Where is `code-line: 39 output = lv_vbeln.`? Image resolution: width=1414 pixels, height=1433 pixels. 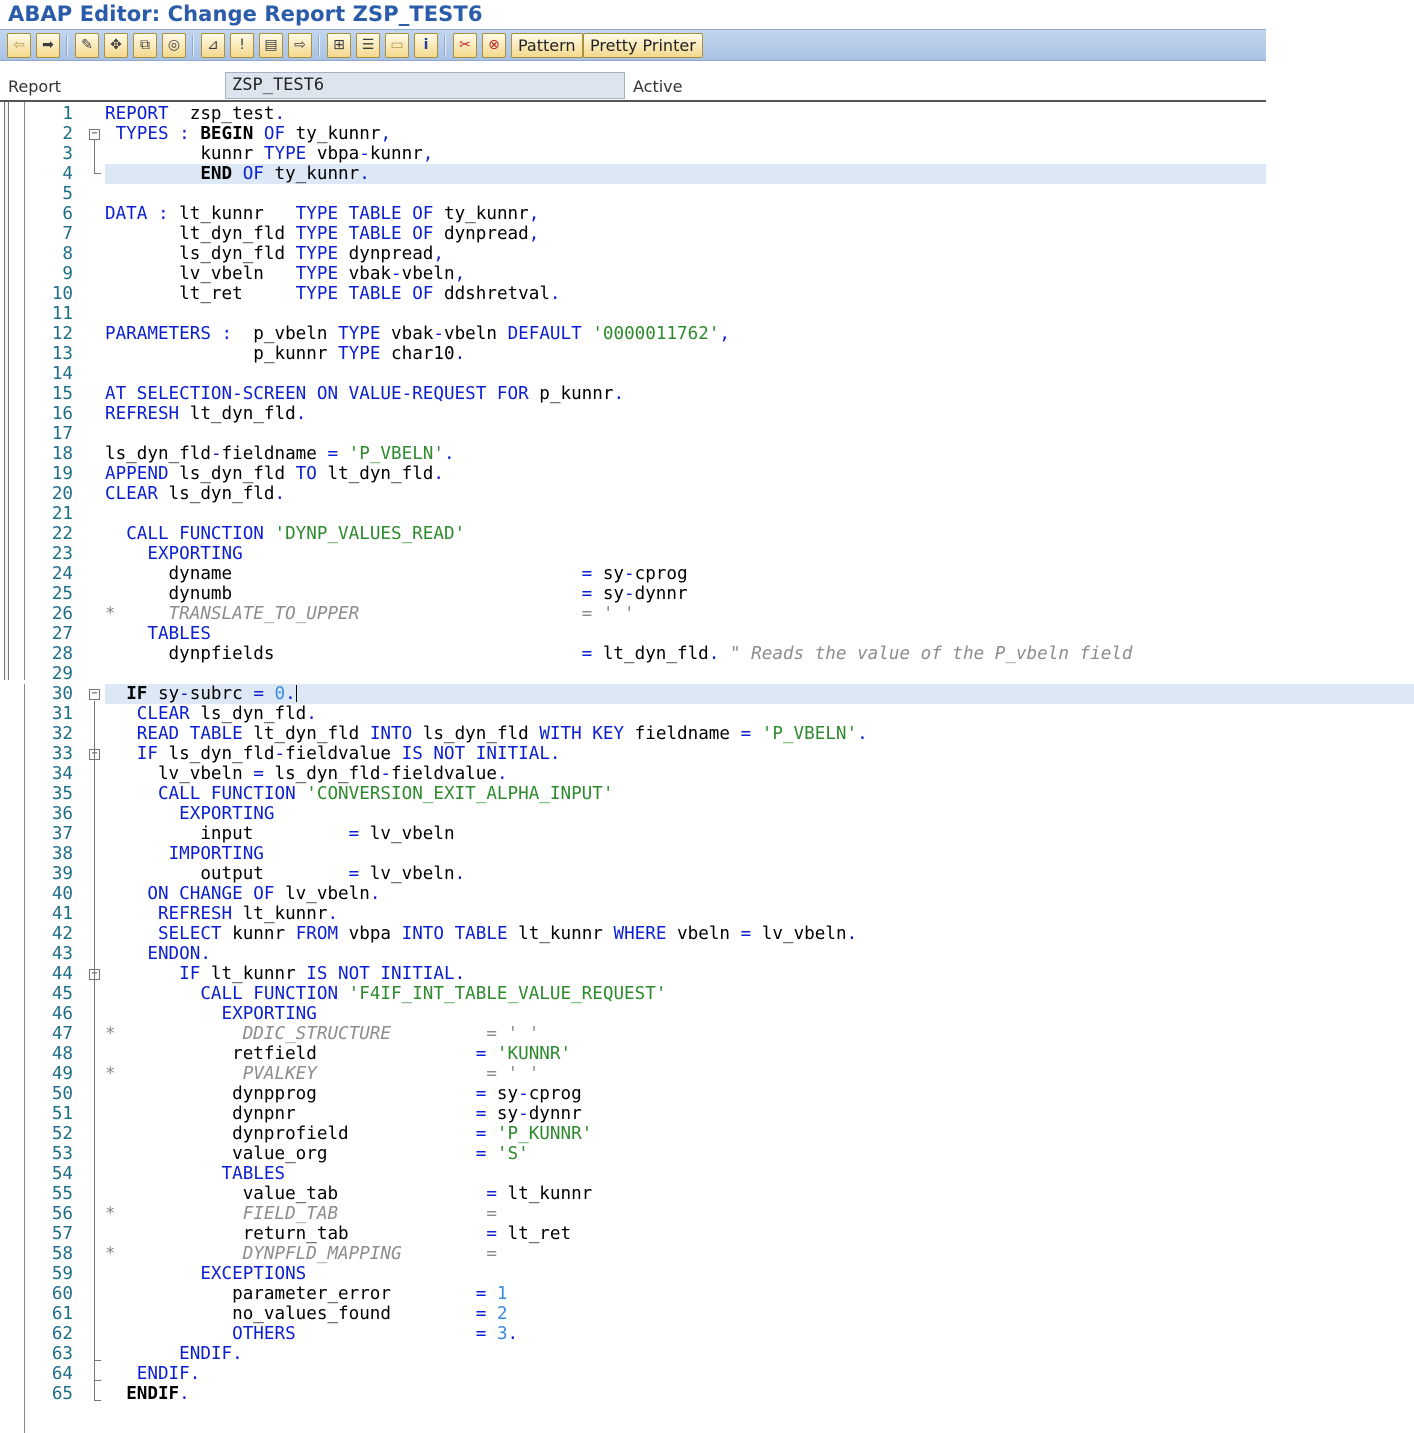
code-line: 39 output = lv_vbeln. is located at coordinates (707, 874).